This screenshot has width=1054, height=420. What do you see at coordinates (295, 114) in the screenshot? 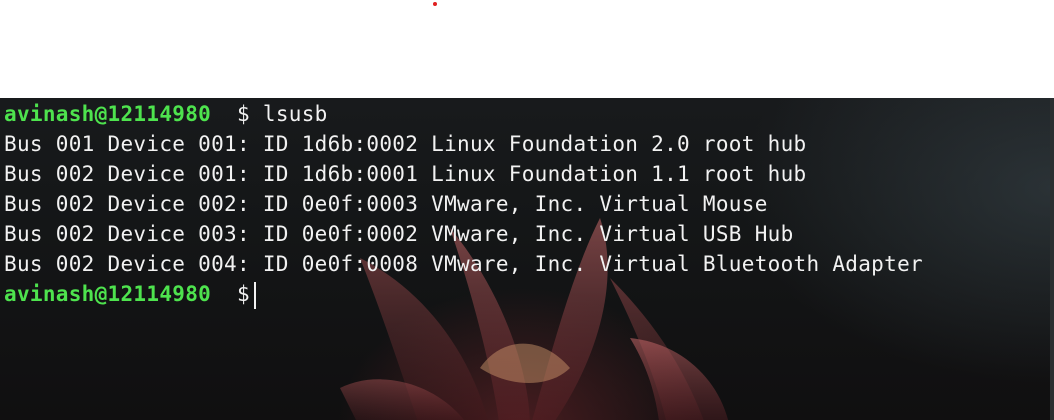
I see `command-text: lsusb` at bounding box center [295, 114].